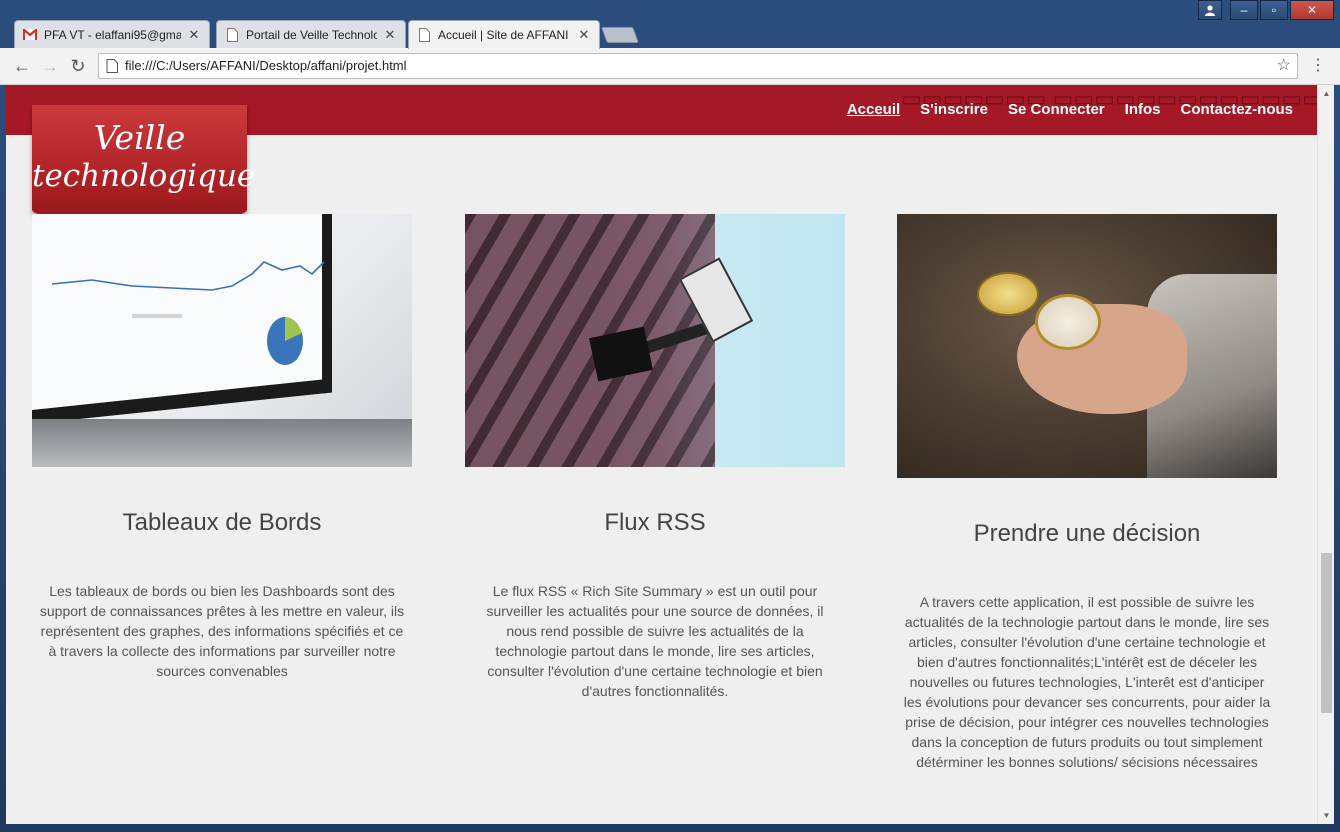 The width and height of the screenshot is (1340, 832). I want to click on compass-in-hand-photo, so click(1087, 346).